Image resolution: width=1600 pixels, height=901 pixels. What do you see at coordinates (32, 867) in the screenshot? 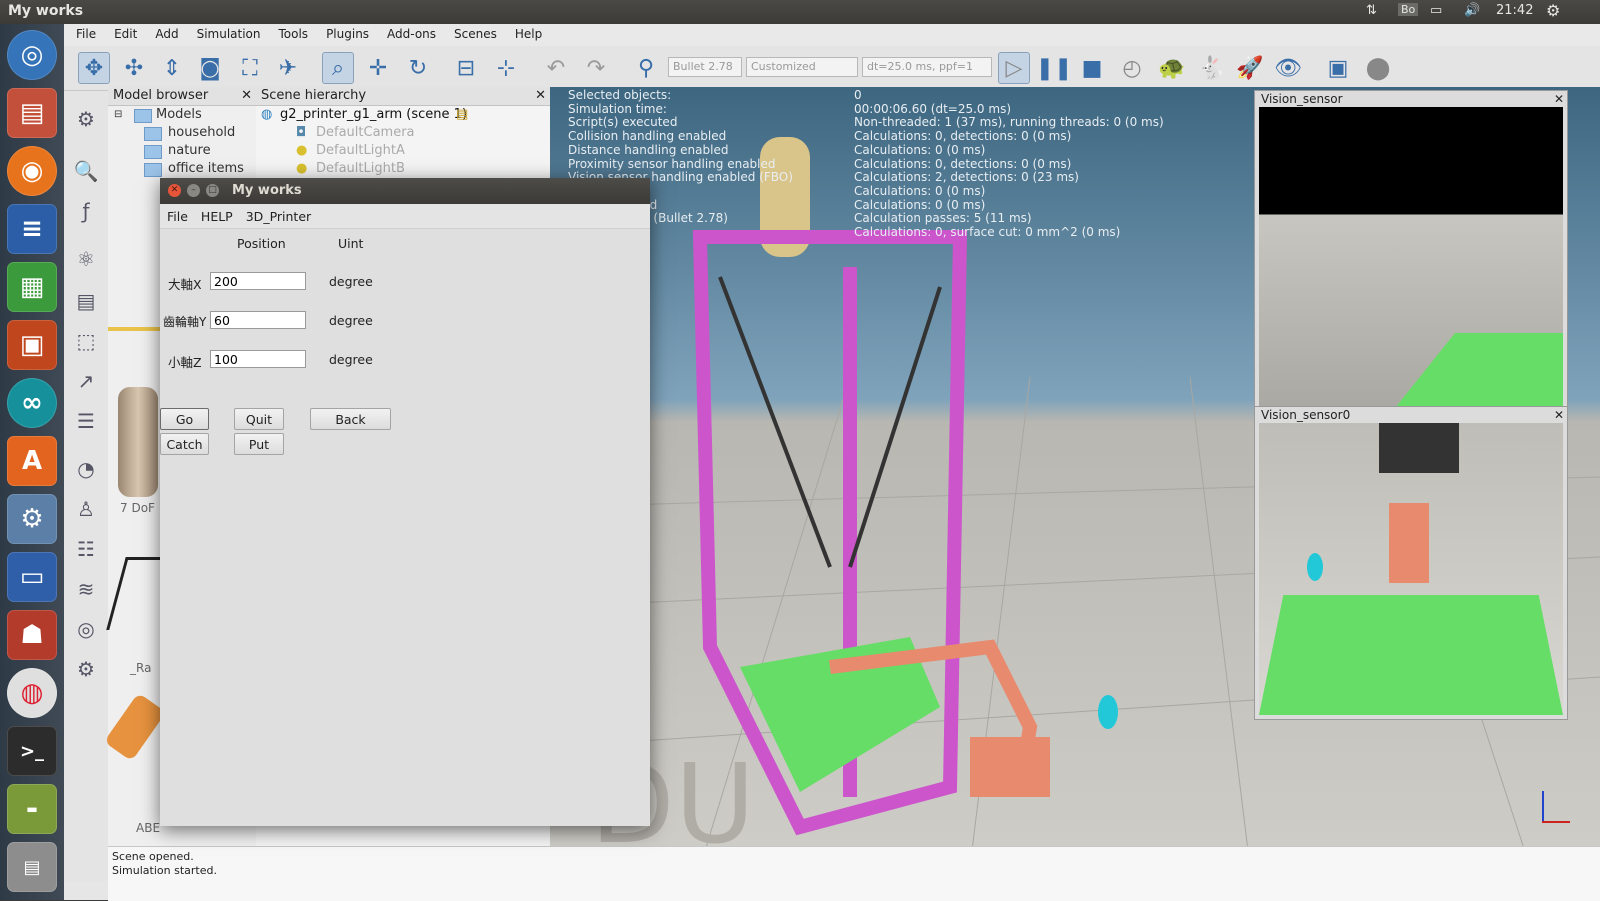
I see `trash-icon: ▤` at bounding box center [32, 867].